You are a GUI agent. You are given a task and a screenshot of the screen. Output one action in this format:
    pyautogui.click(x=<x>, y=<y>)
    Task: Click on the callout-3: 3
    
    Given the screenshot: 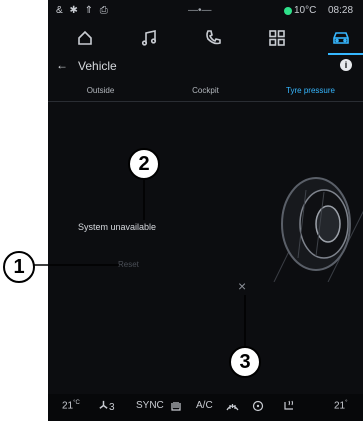 What is the action you would take?
    pyautogui.click(x=245, y=362)
    